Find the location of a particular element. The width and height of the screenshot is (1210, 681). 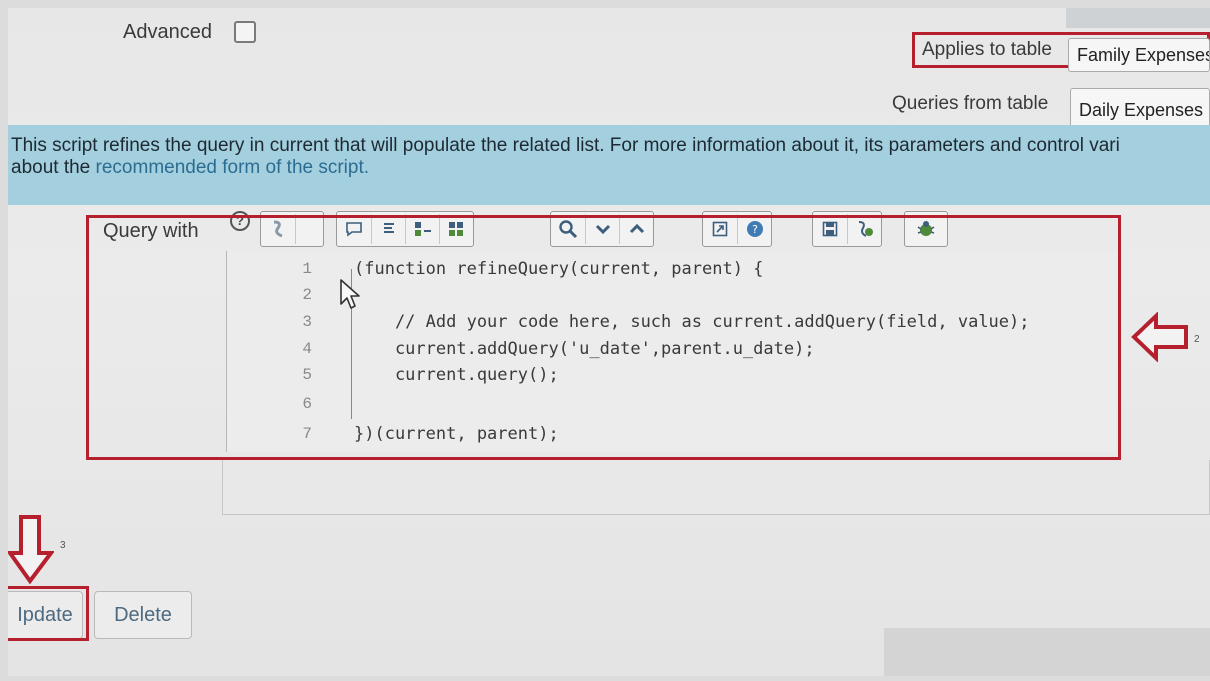

update-highlight is located at coordinates (48, 613).